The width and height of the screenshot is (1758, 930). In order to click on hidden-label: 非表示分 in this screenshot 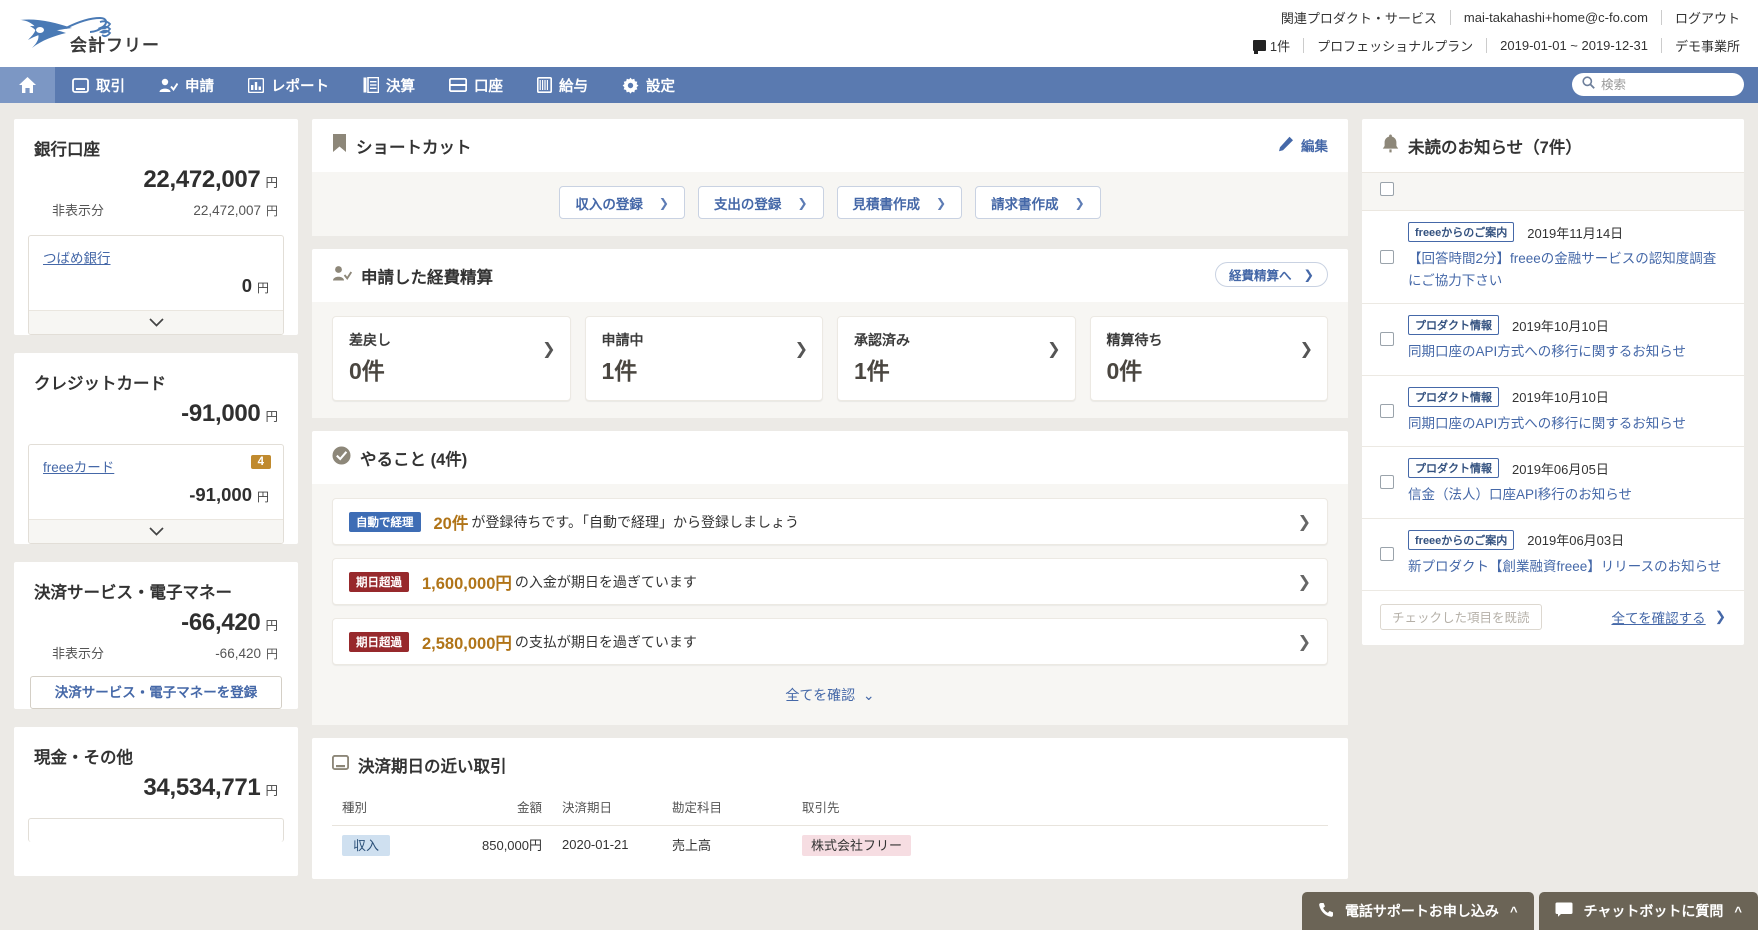, I will do `click(78, 653)`.